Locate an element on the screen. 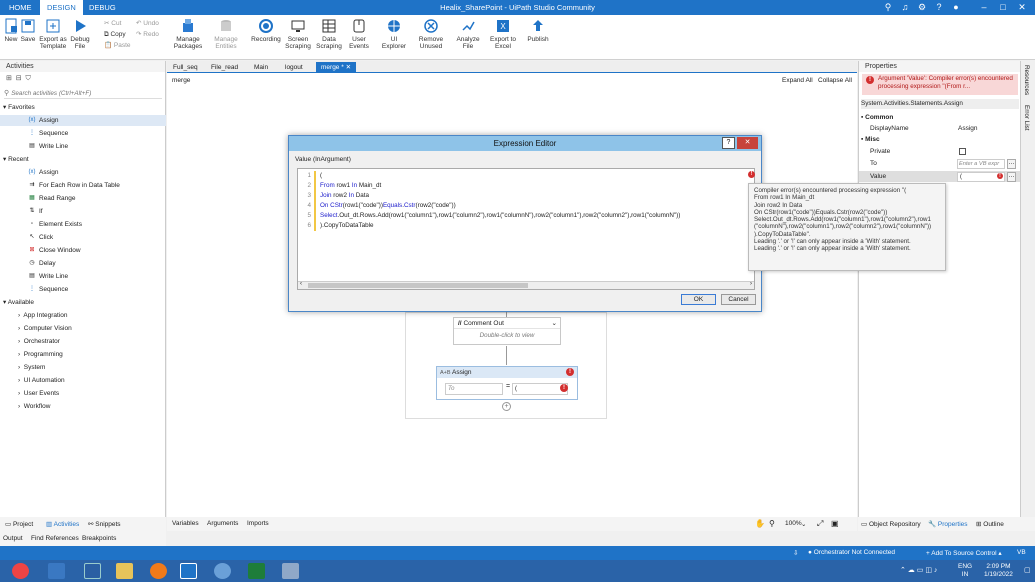  publish-button: Publish is located at coordinates (538, 30).